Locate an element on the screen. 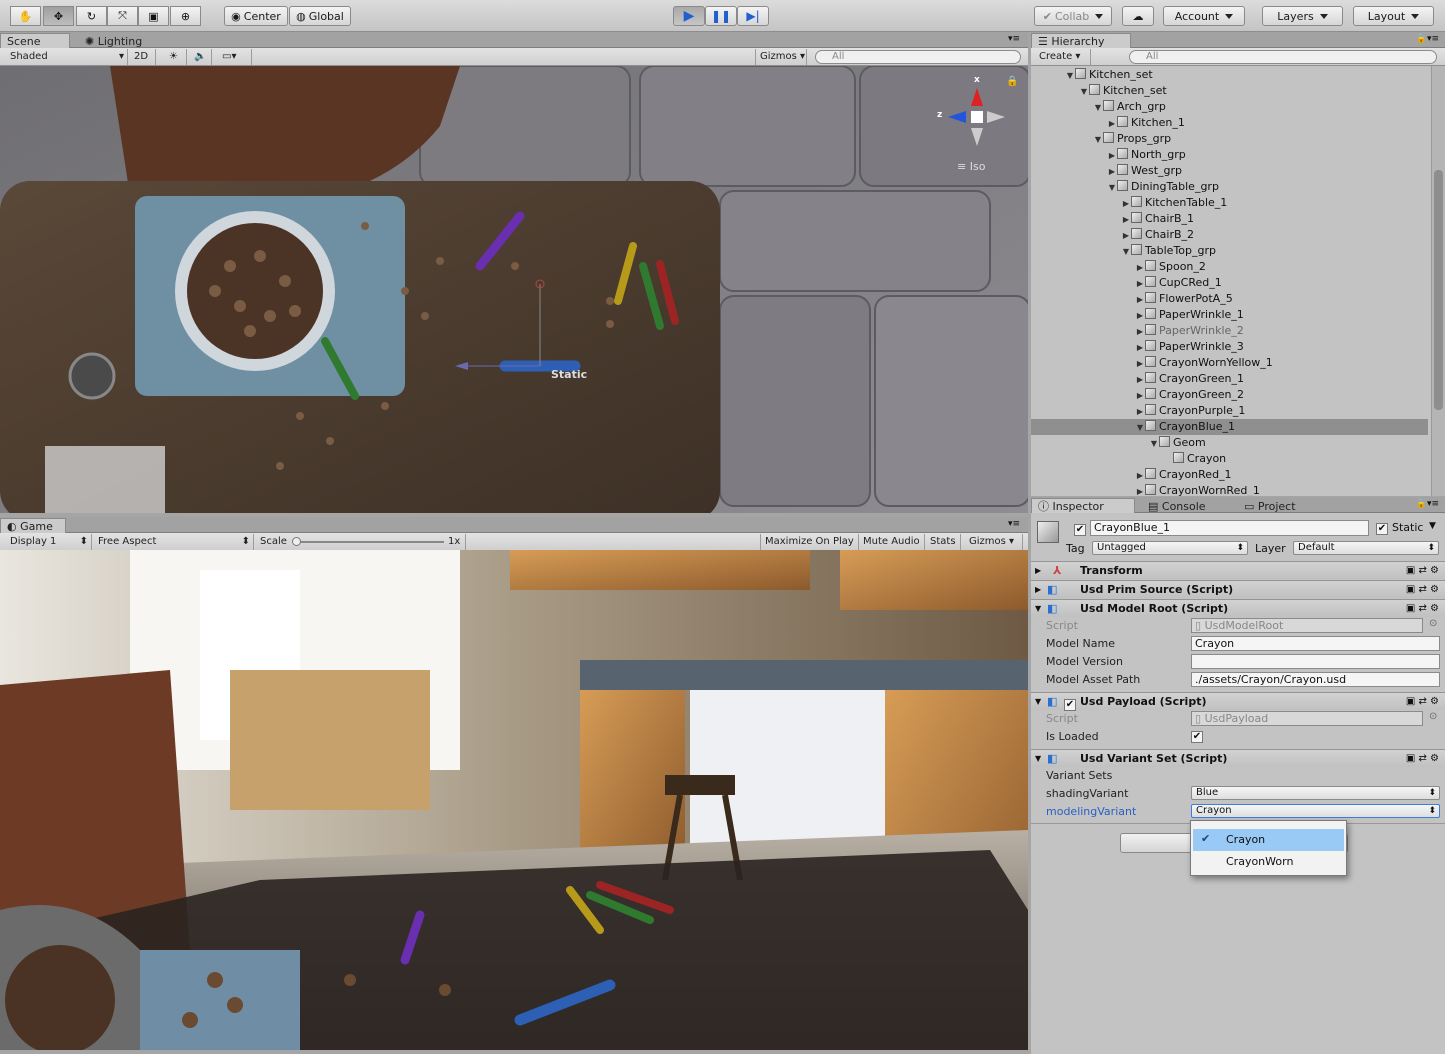  hierarchy-row: ▶ CupCRed_1 is located at coordinates (1229, 283).